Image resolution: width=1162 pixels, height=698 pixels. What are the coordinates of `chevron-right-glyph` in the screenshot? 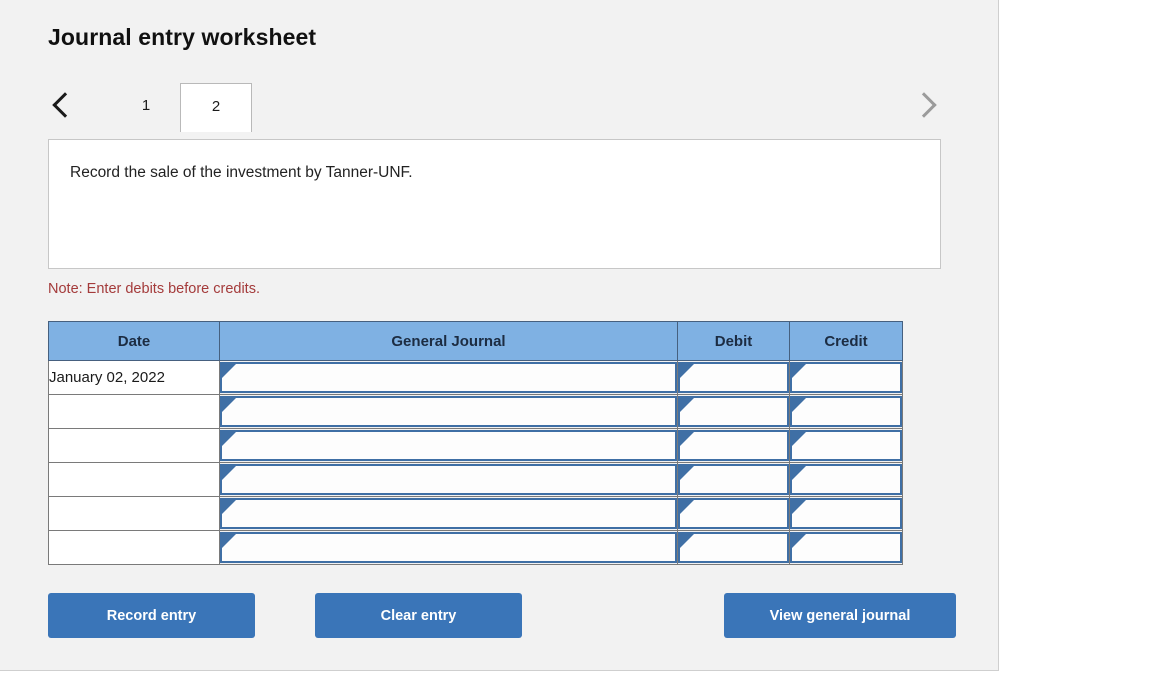 It's located at (924, 105).